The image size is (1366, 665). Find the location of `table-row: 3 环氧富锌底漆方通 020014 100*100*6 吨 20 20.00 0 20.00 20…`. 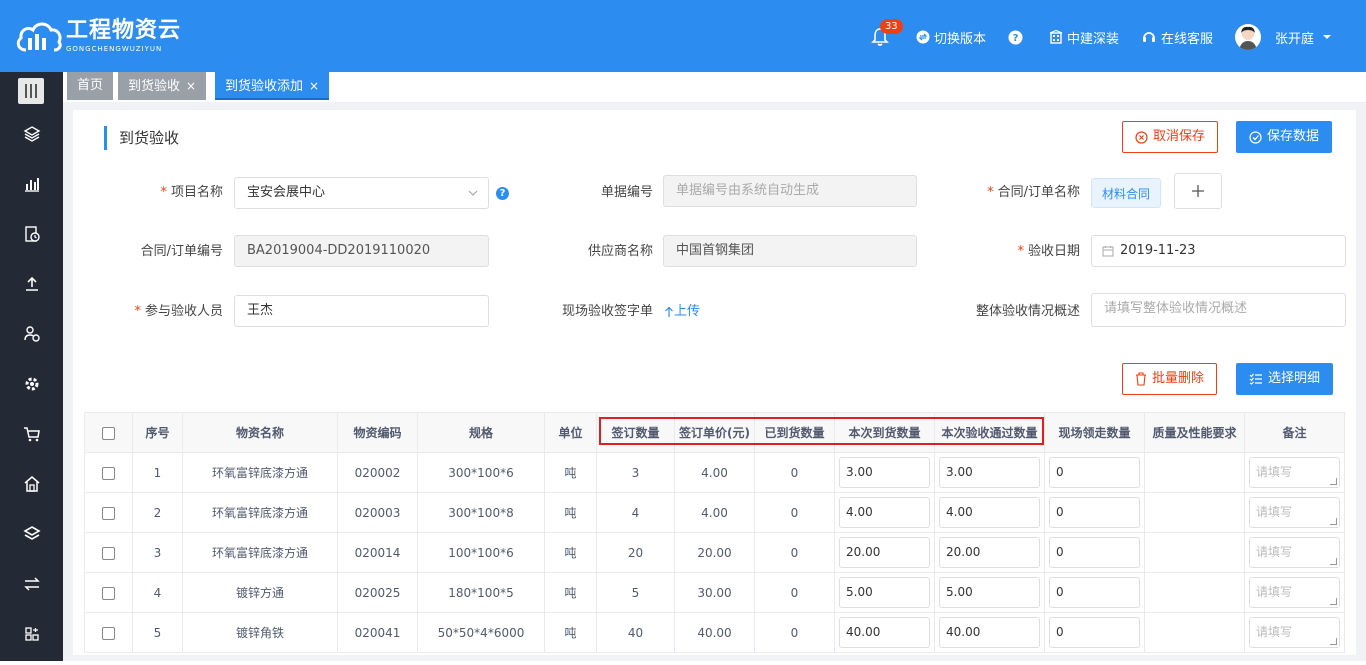

table-row: 3 环氧富锌底漆方通 020014 100*100*6 吨 20 20.00 0 20.00 20… is located at coordinates (714, 552).